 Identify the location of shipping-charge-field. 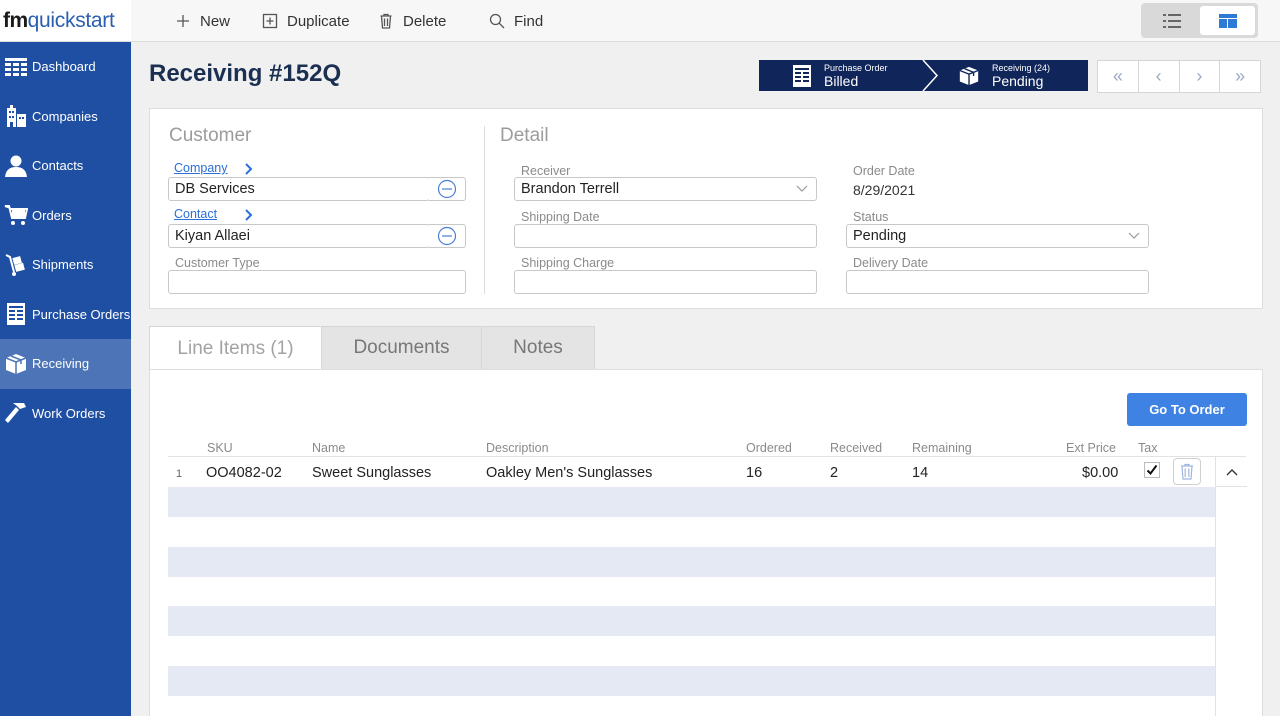
(665, 282).